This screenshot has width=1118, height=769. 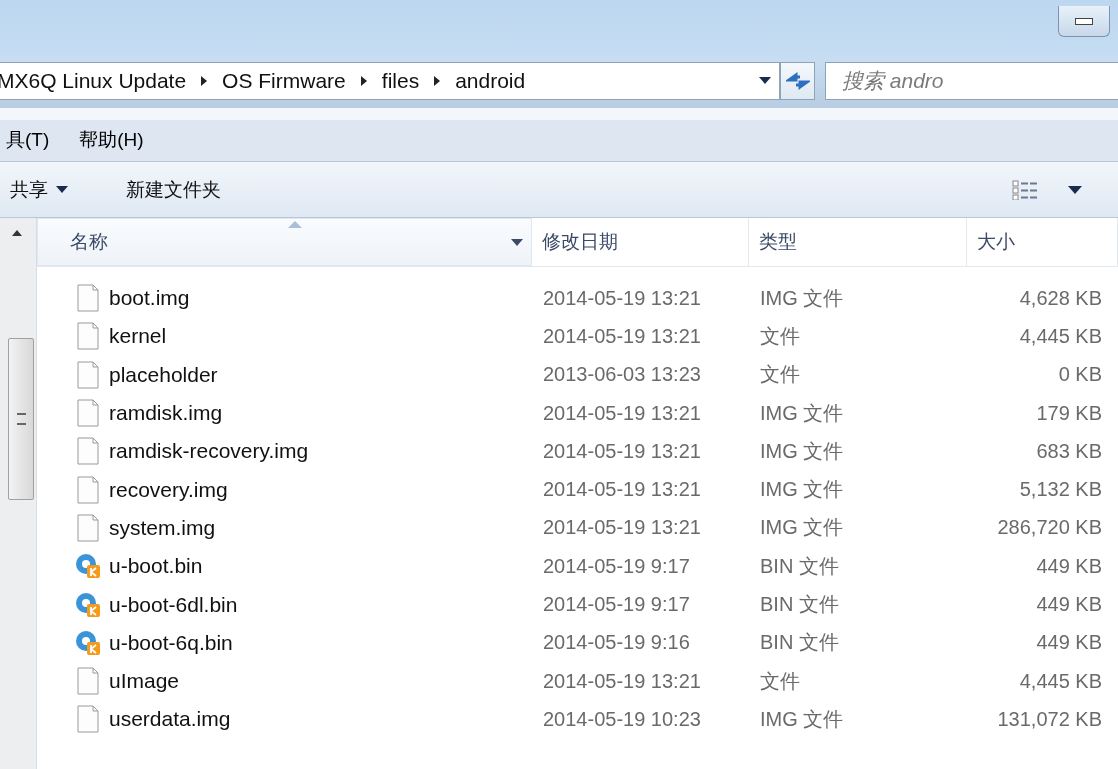 What do you see at coordinates (284, 242) in the screenshot?
I see `column-header: 名称` at bounding box center [284, 242].